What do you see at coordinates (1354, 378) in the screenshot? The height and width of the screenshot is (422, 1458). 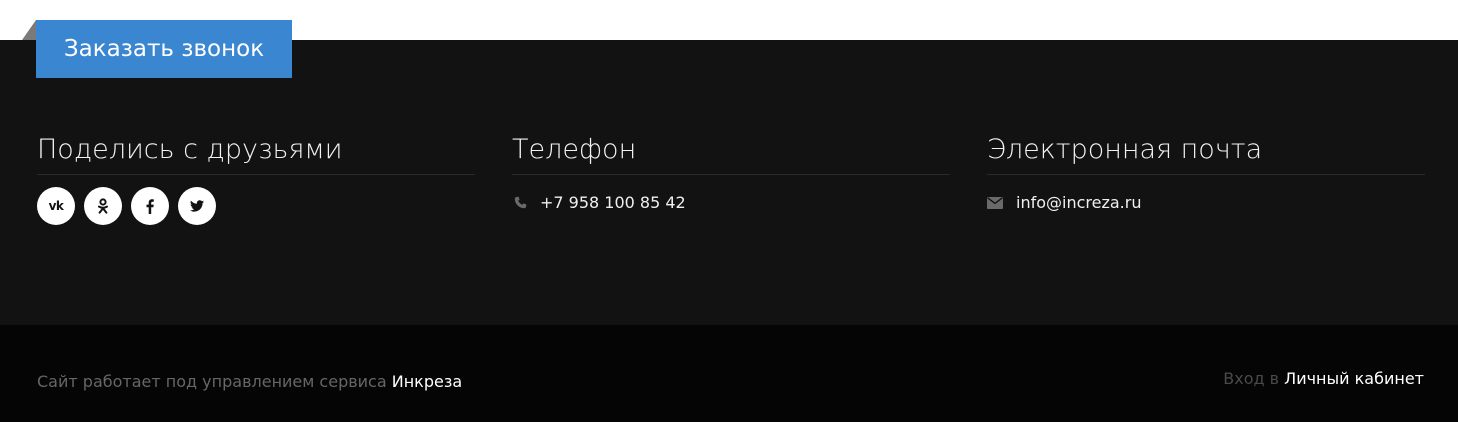 I see `personal-account-link: Личный кабинет` at bounding box center [1354, 378].